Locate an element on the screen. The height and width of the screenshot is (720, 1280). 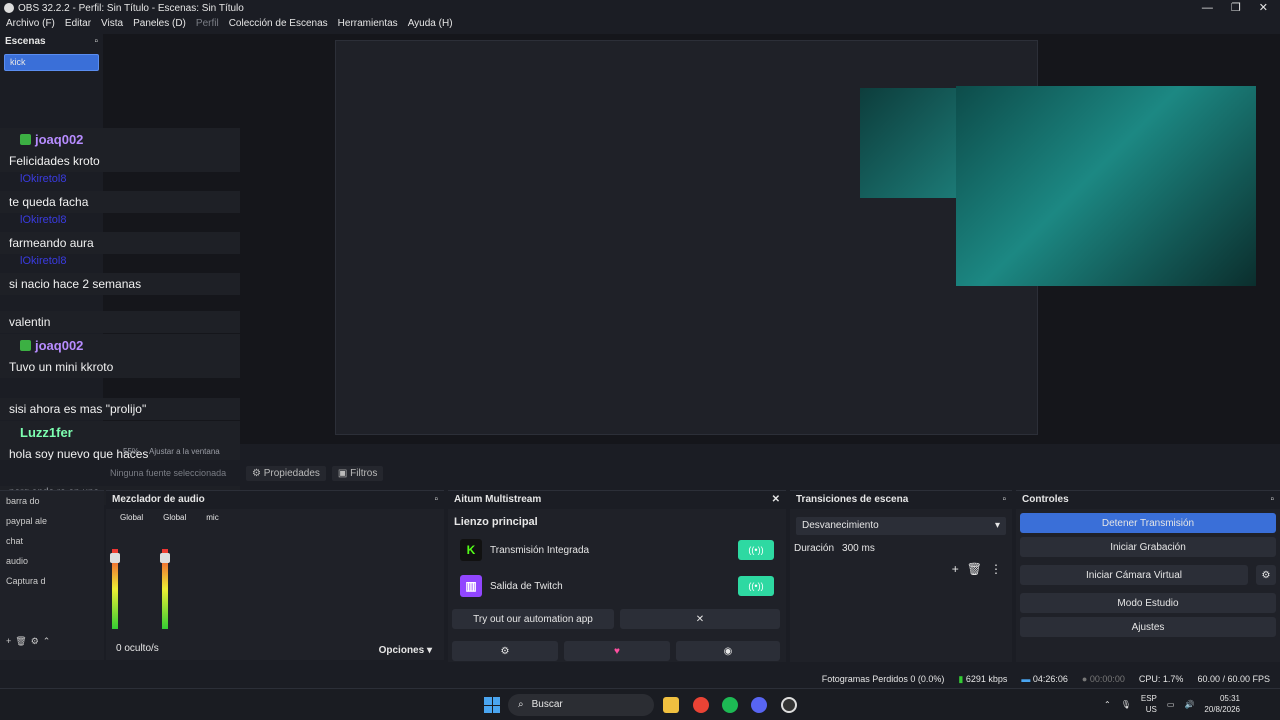
menu-herramientas: Herramientas is located at coordinates (368, 24).